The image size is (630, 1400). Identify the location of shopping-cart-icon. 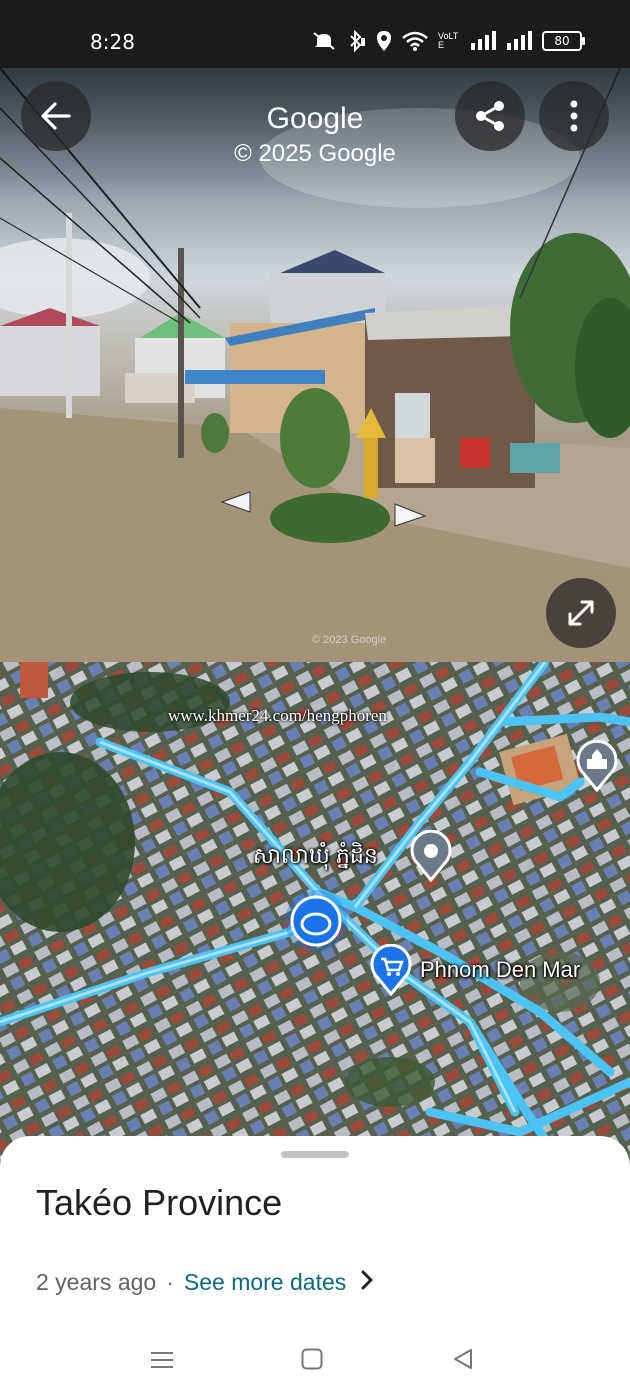
(391, 970).